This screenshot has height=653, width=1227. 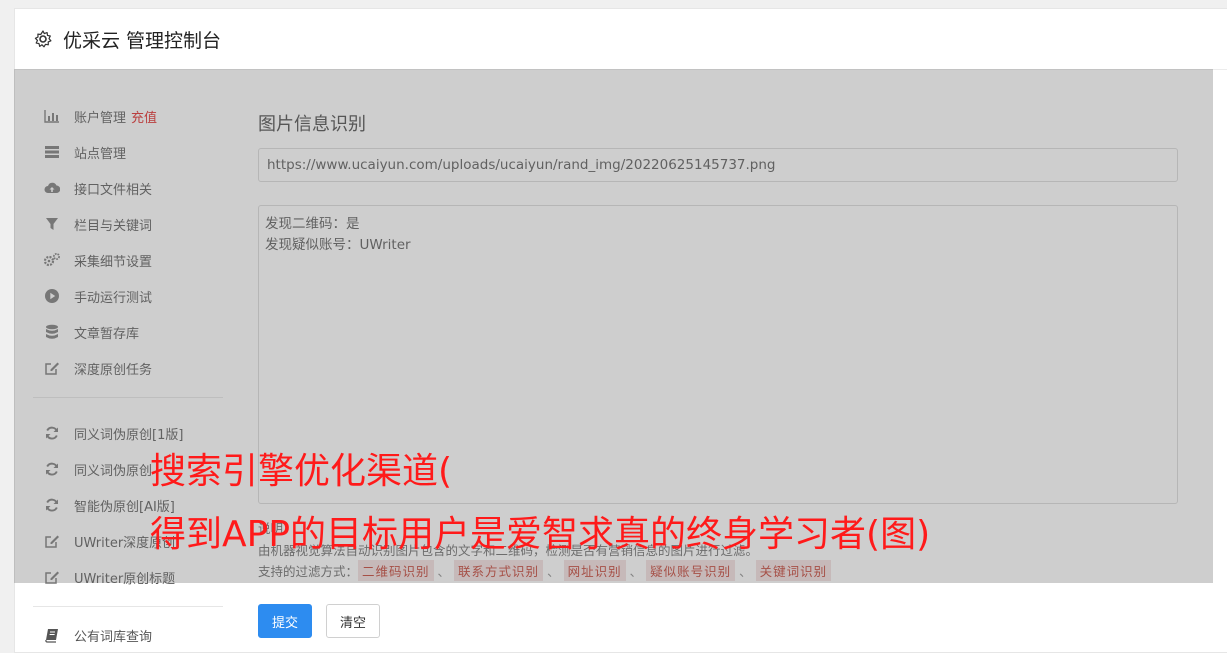 I want to click on sidebar-item-label: 栏目与关键词, so click(x=113, y=226).